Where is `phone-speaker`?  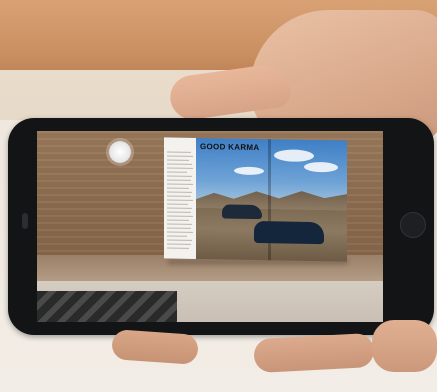
phone-speaker is located at coordinates (25, 221).